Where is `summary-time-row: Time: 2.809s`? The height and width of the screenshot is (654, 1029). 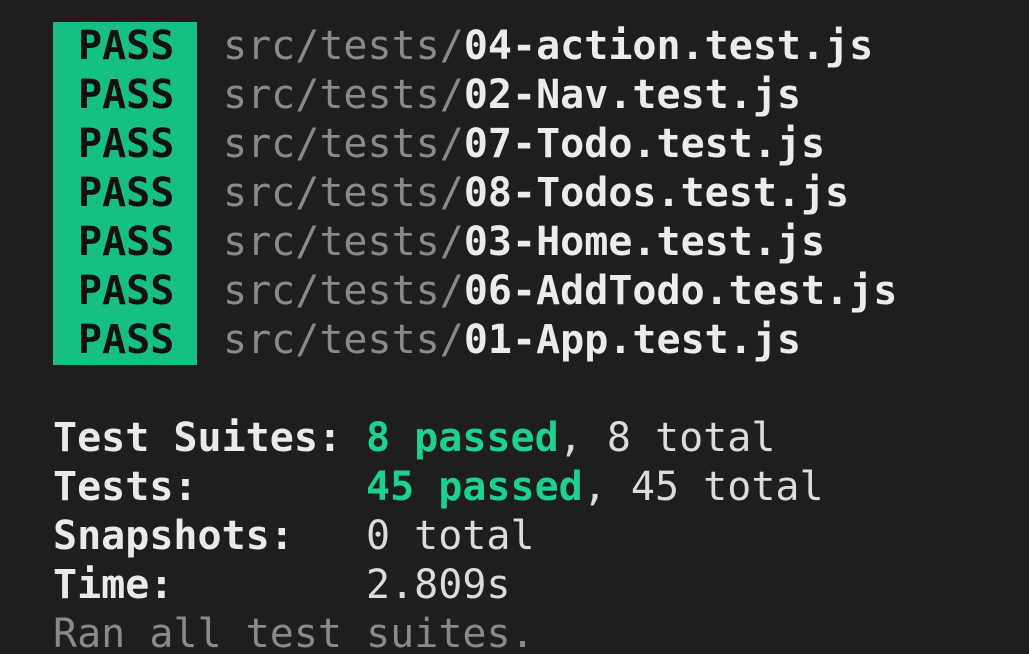
summary-time-row: Time: 2.809s is located at coordinates (533, 585).